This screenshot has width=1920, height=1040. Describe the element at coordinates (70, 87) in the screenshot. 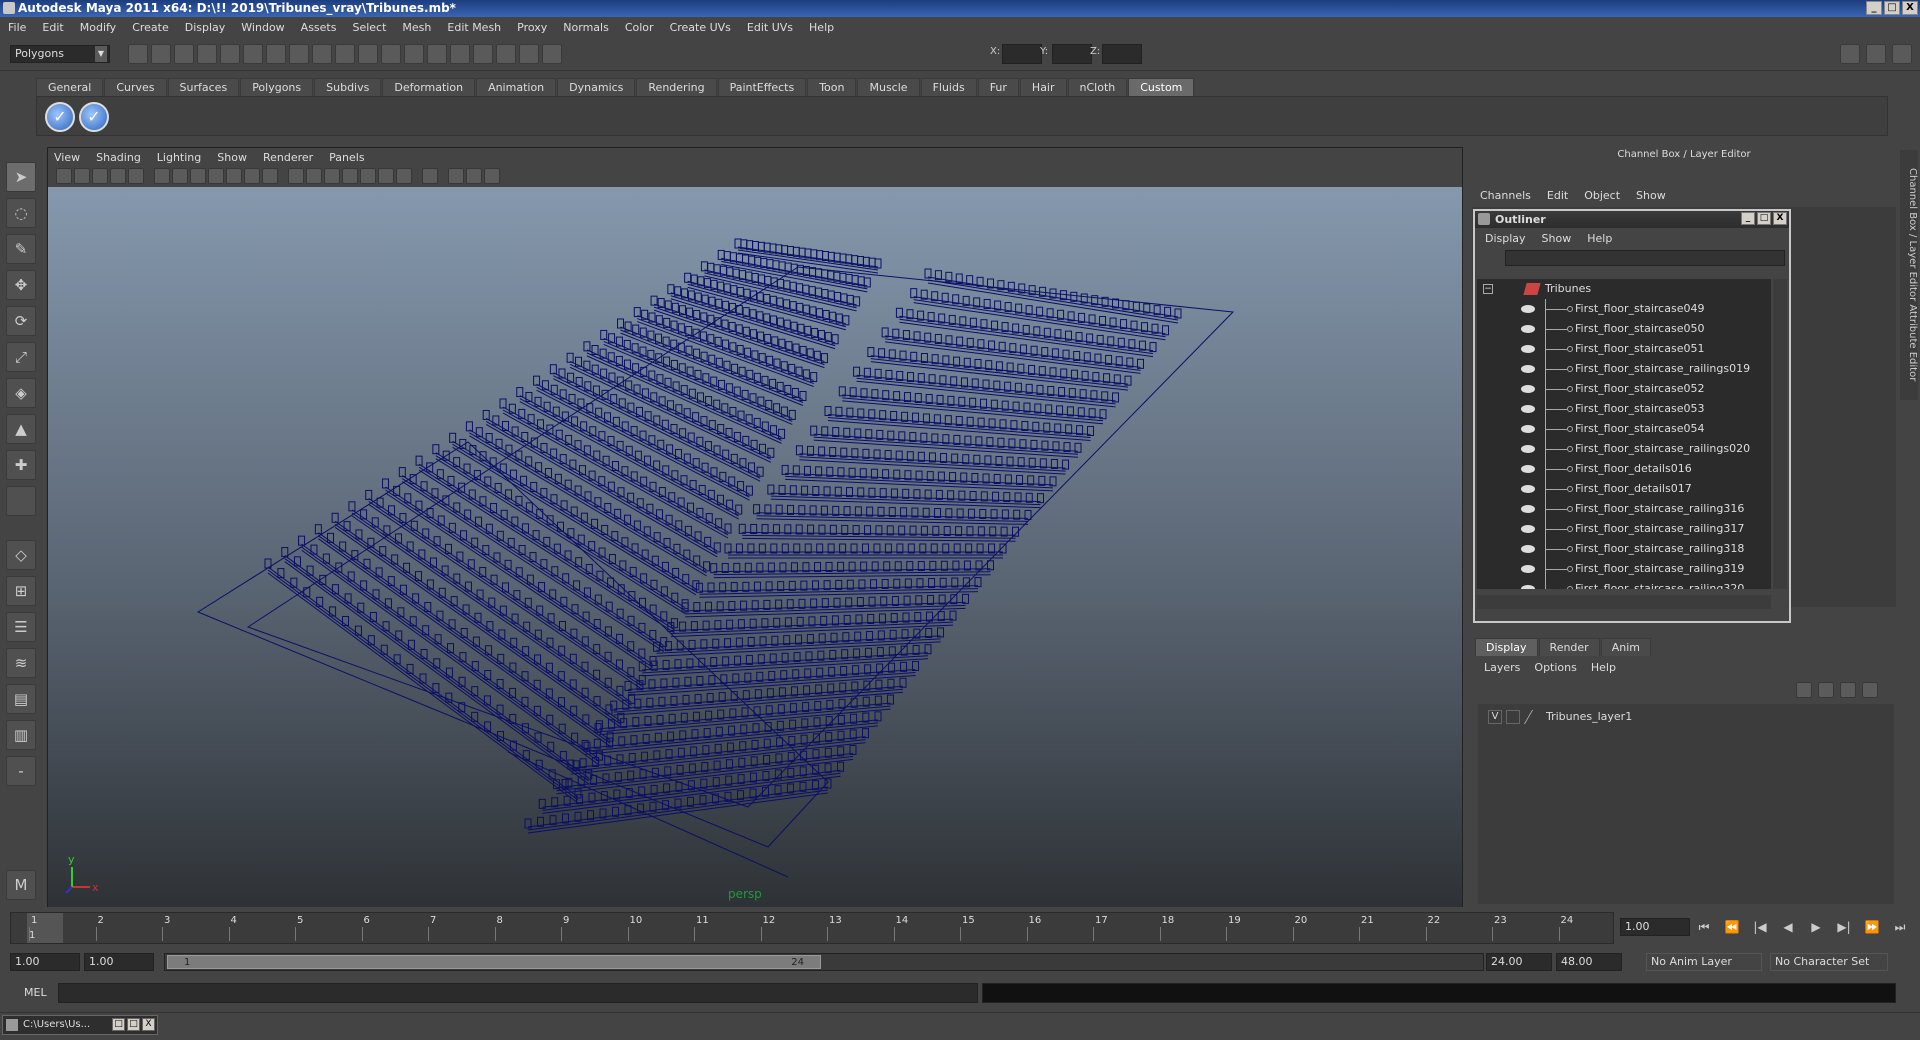

I see `shelf-tab-general: General` at that location.